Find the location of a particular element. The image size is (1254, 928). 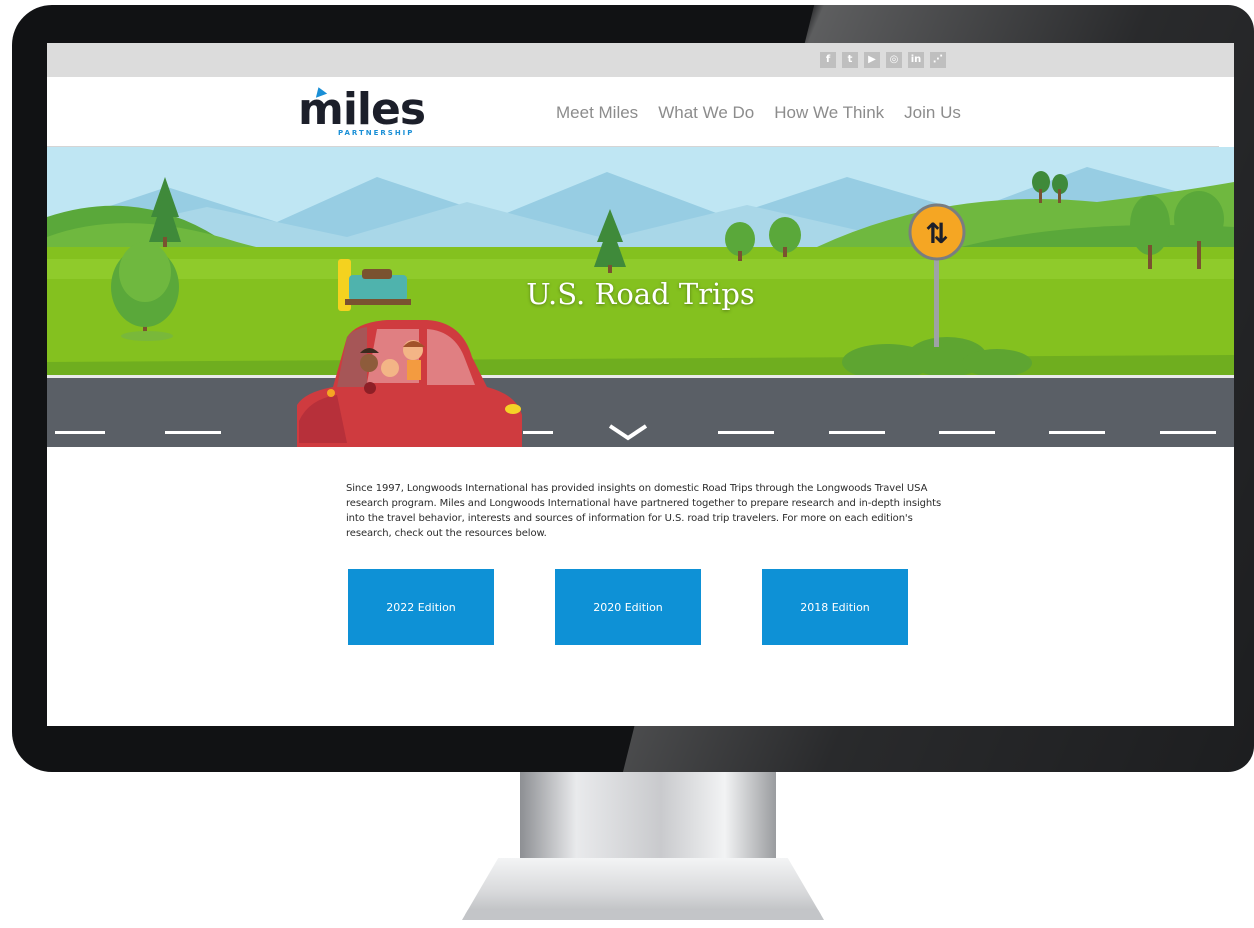

edition-2020-button: 2020 Edition is located at coordinates (628, 607).